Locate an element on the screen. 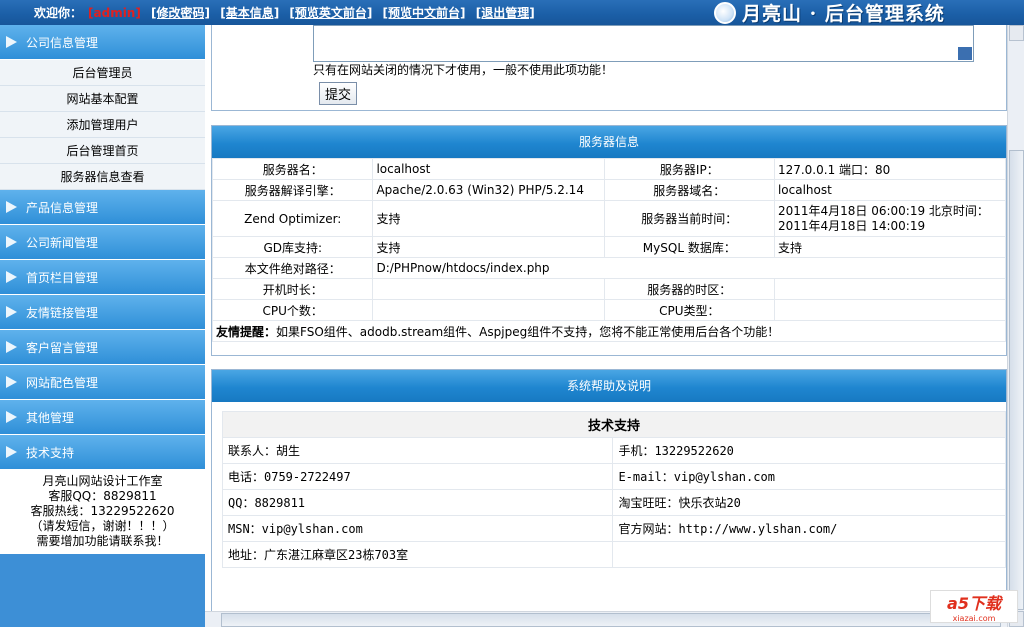 This screenshot has width=1024, height=627. path-label: 本文件绝对路径： is located at coordinates (292, 268).